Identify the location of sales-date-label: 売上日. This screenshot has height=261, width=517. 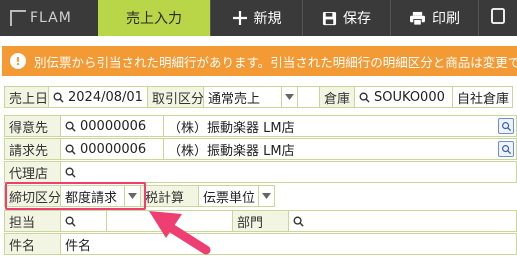
(26, 97).